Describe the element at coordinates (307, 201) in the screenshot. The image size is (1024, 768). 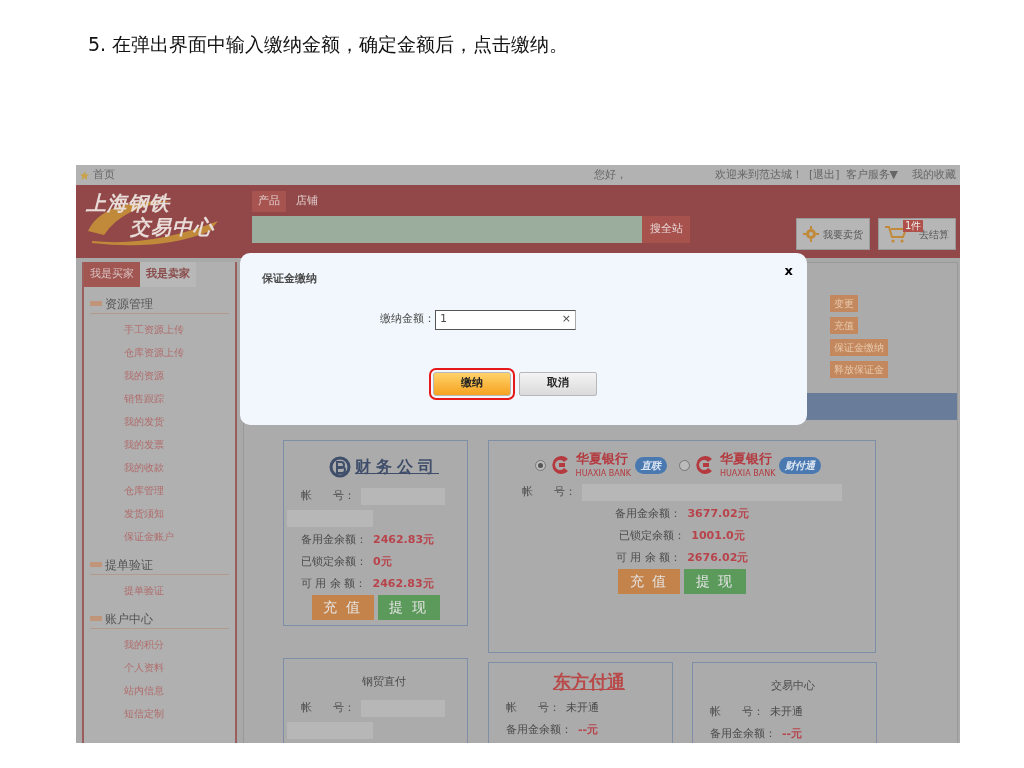
I see `search-tab: 店铺` at that location.